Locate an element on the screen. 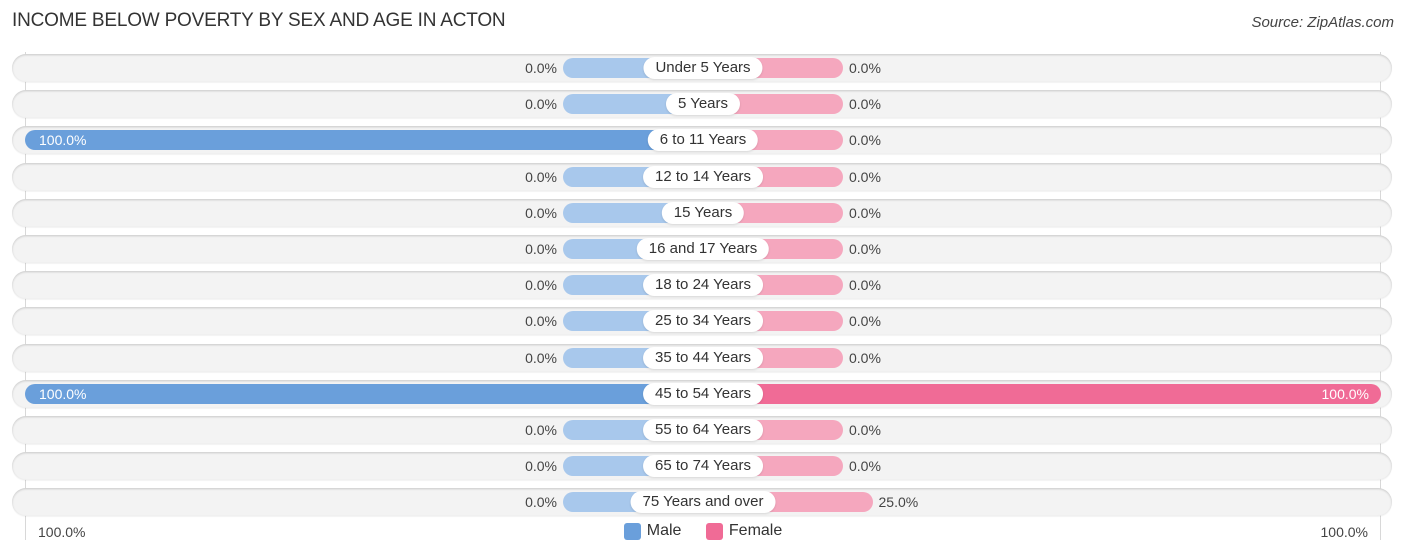  legend-swatch-female is located at coordinates (714, 531).